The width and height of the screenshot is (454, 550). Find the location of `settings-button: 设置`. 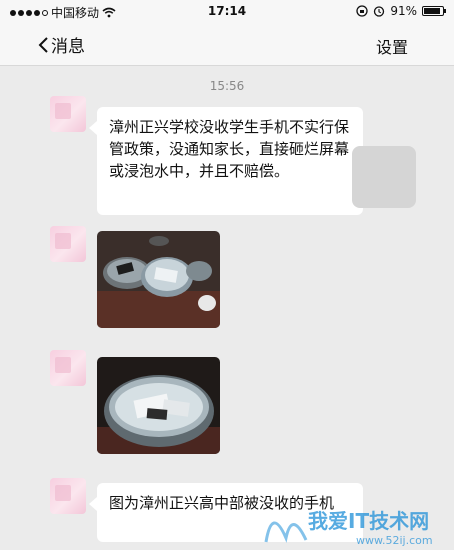

settings-button: 设置 is located at coordinates (392, 46).